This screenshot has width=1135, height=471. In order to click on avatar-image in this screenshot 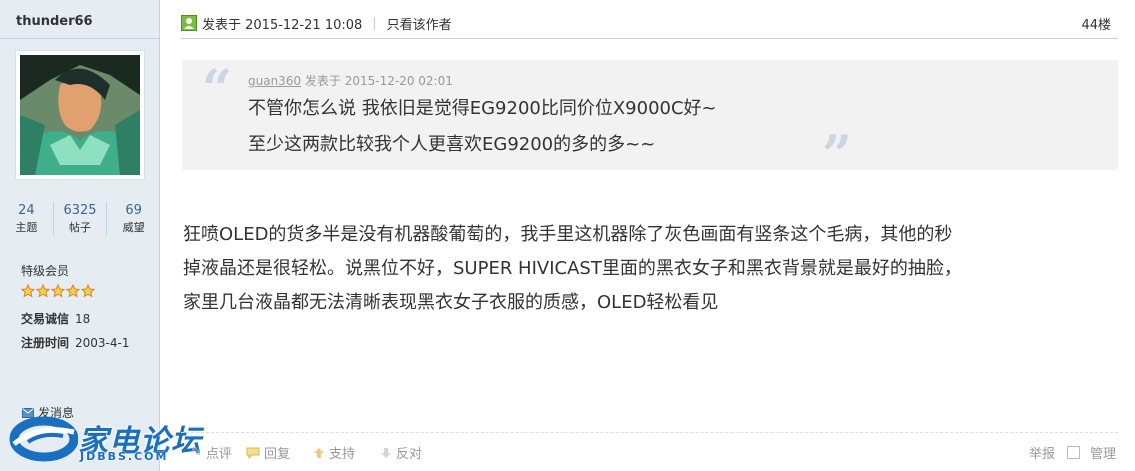, I will do `click(80, 115)`.